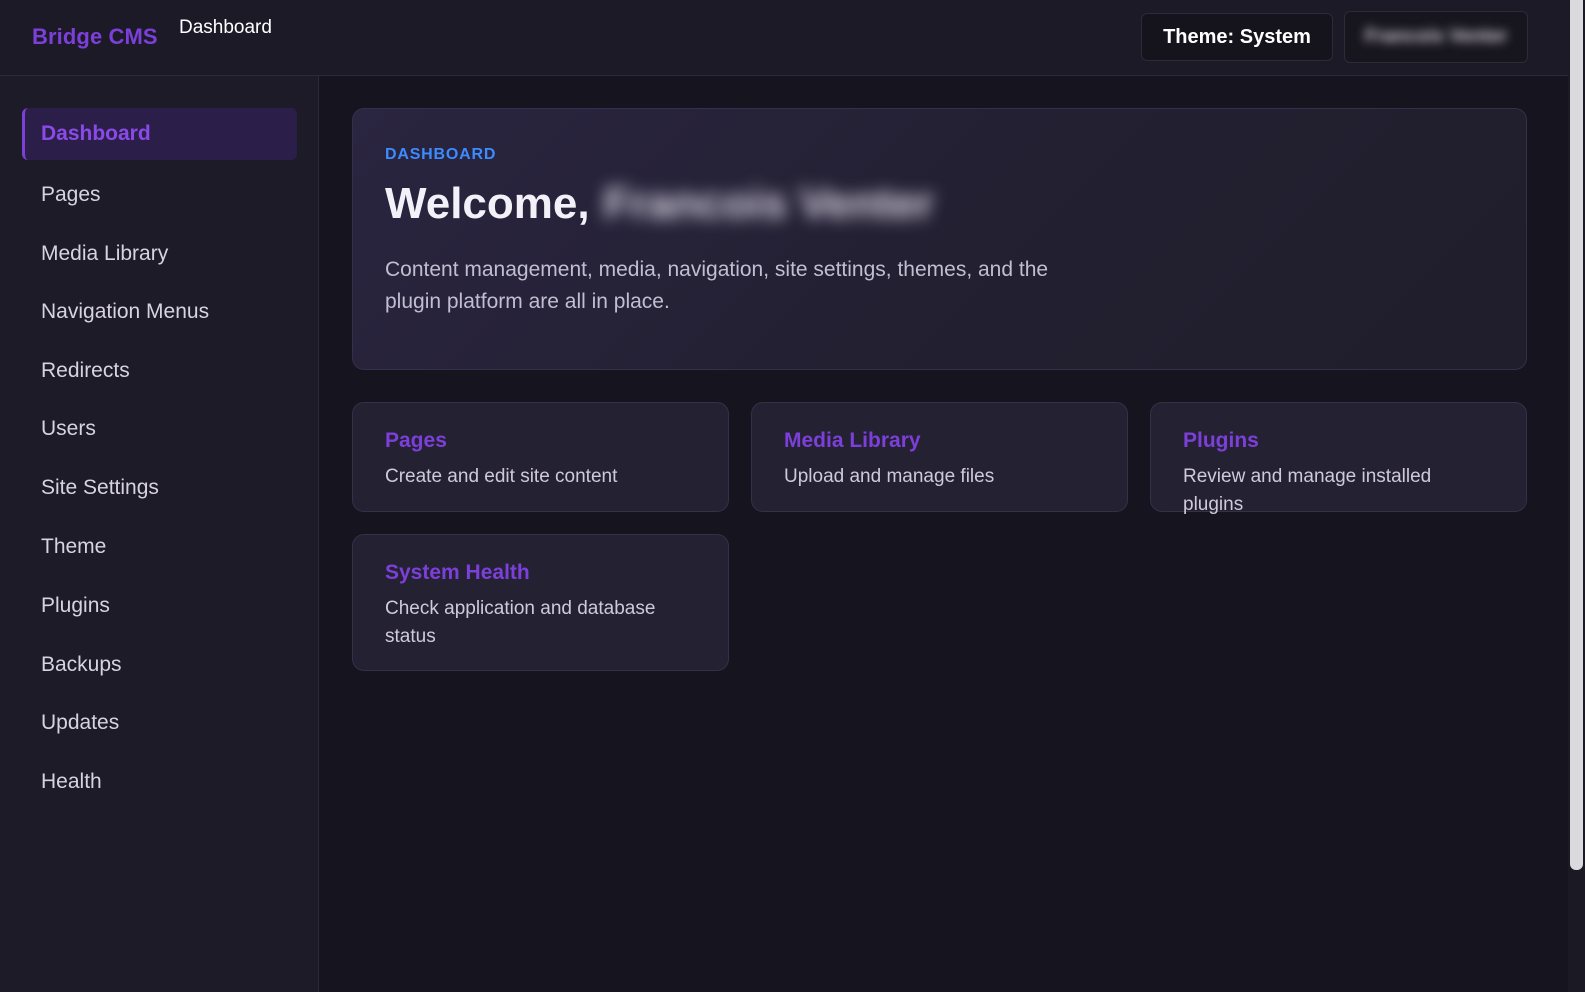 The width and height of the screenshot is (1585, 992). What do you see at coordinates (441, 154) in the screenshot?
I see `section-eyebrow: DASHBOARD` at bounding box center [441, 154].